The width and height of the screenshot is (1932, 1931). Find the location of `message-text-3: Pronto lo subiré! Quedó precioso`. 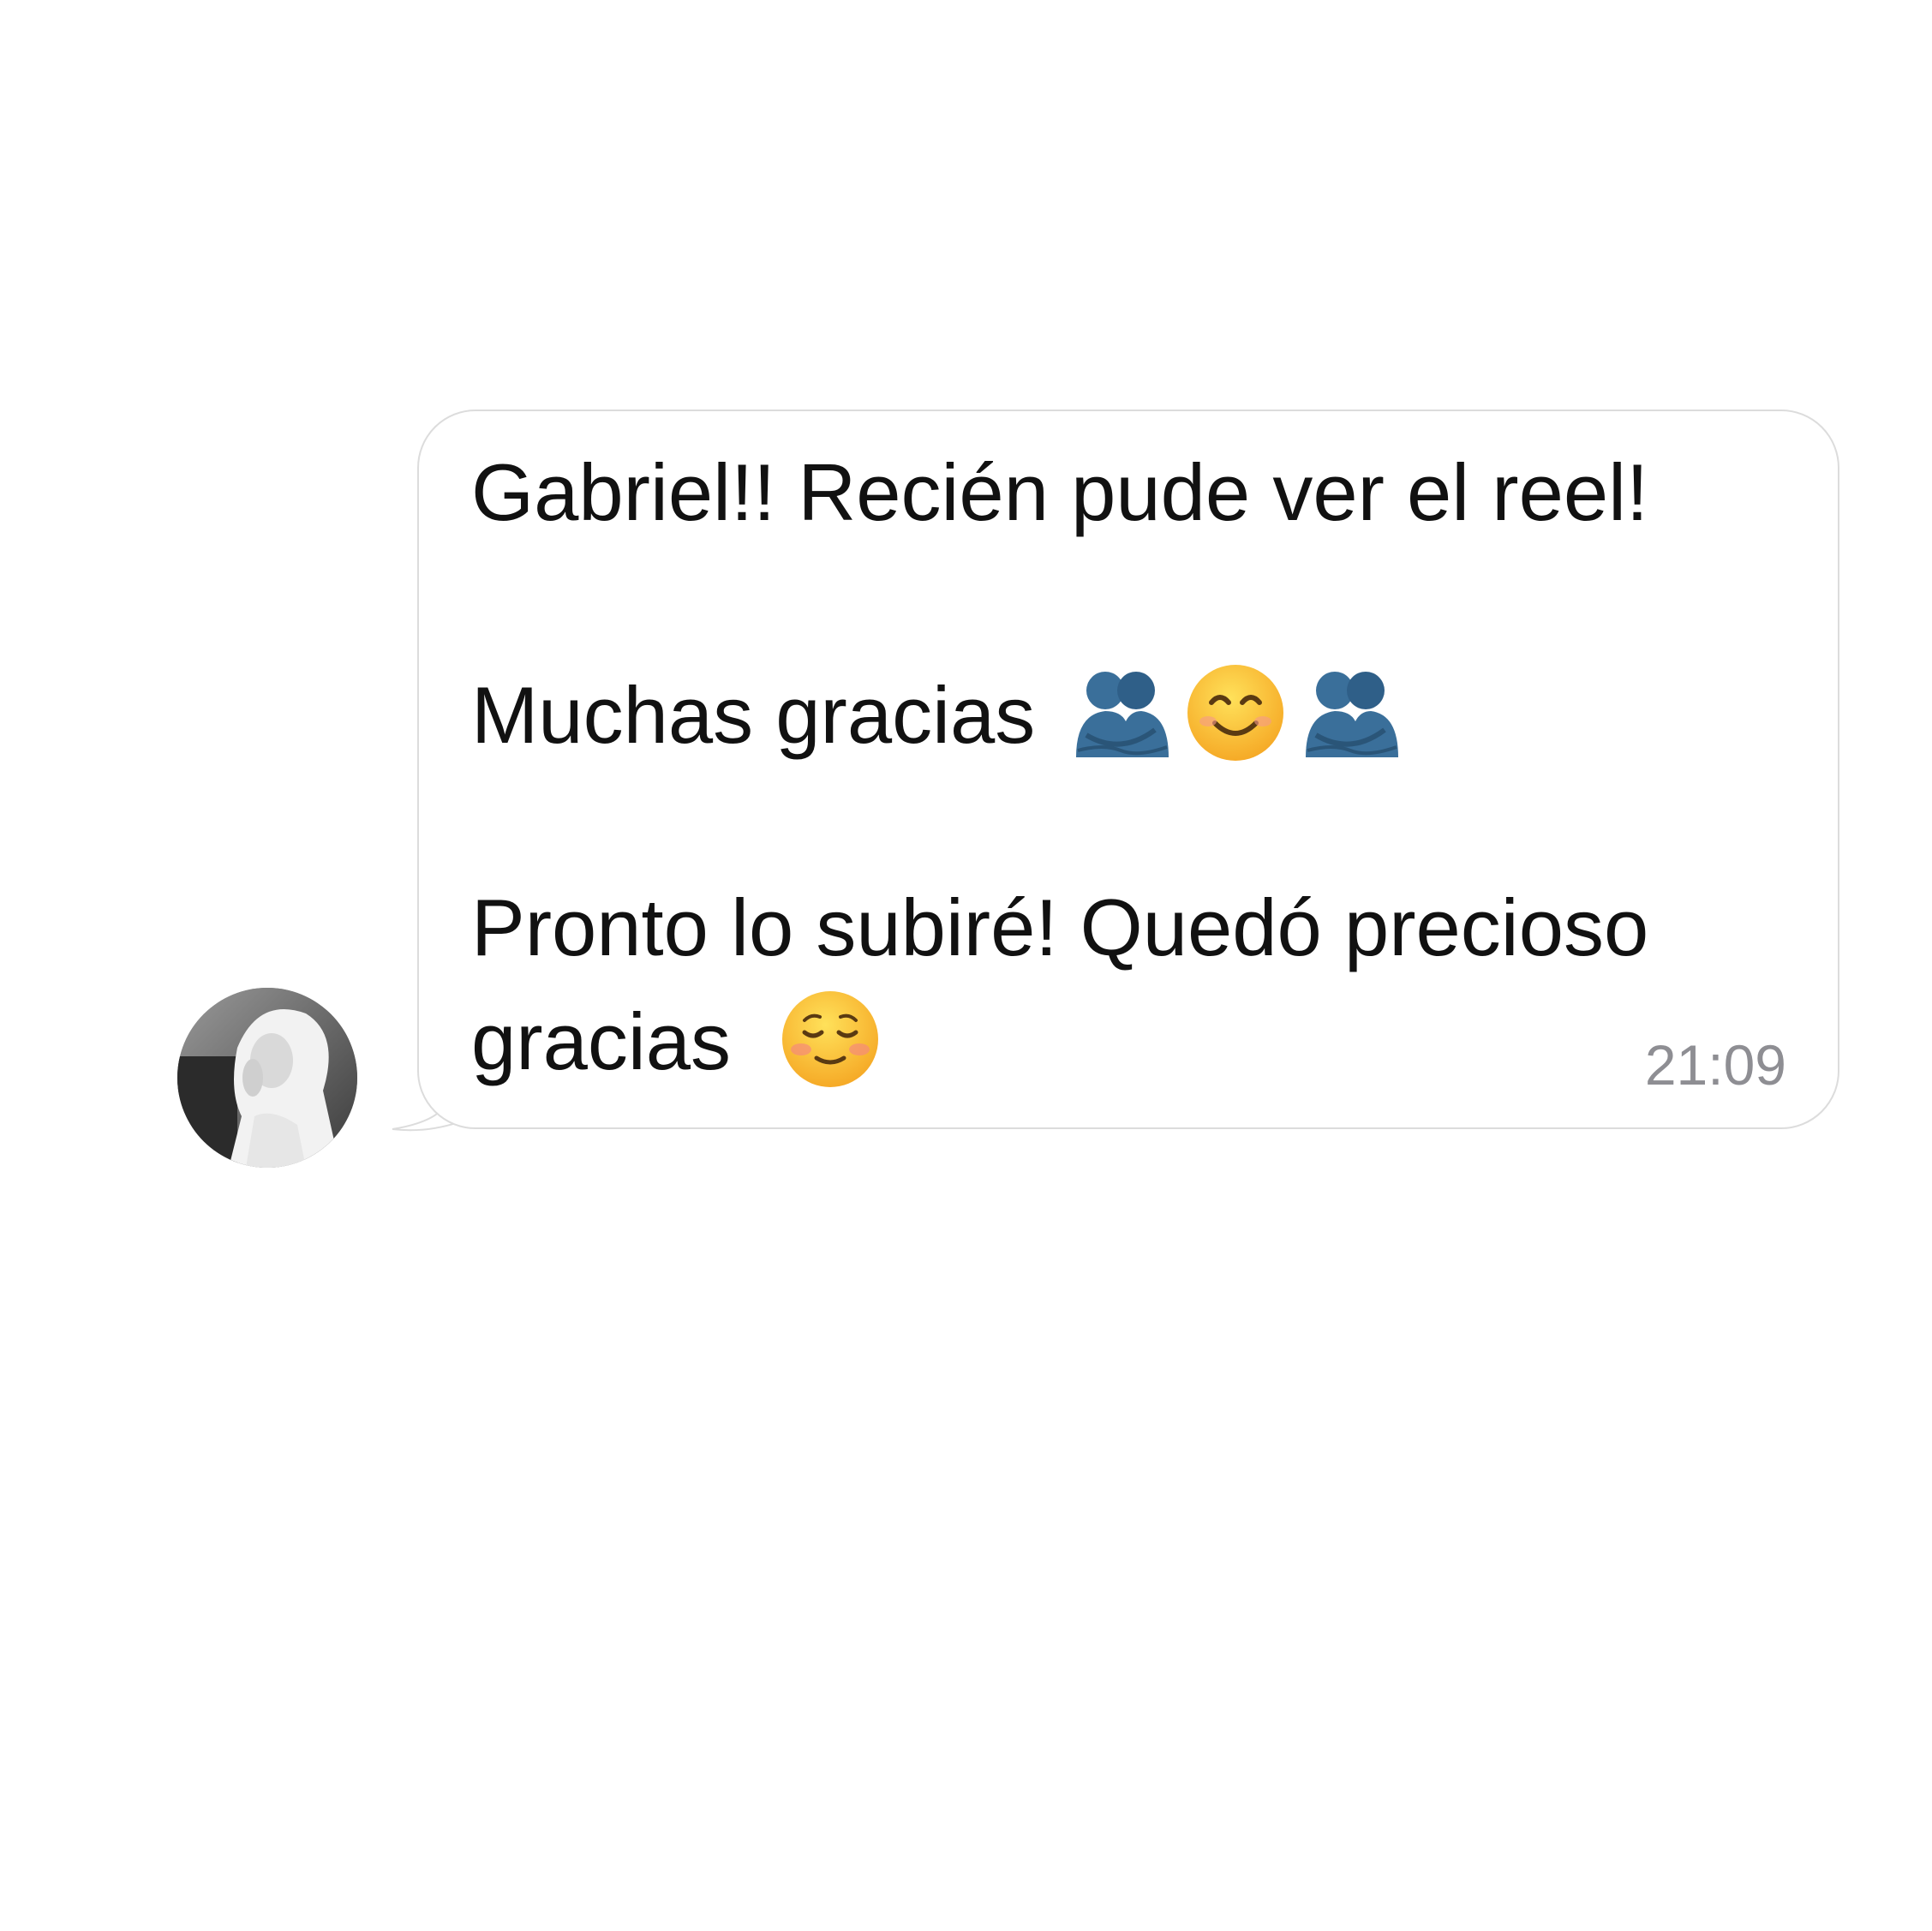

message-text-3: Pronto lo subiré! Quedó precioso is located at coordinates (1060, 927).